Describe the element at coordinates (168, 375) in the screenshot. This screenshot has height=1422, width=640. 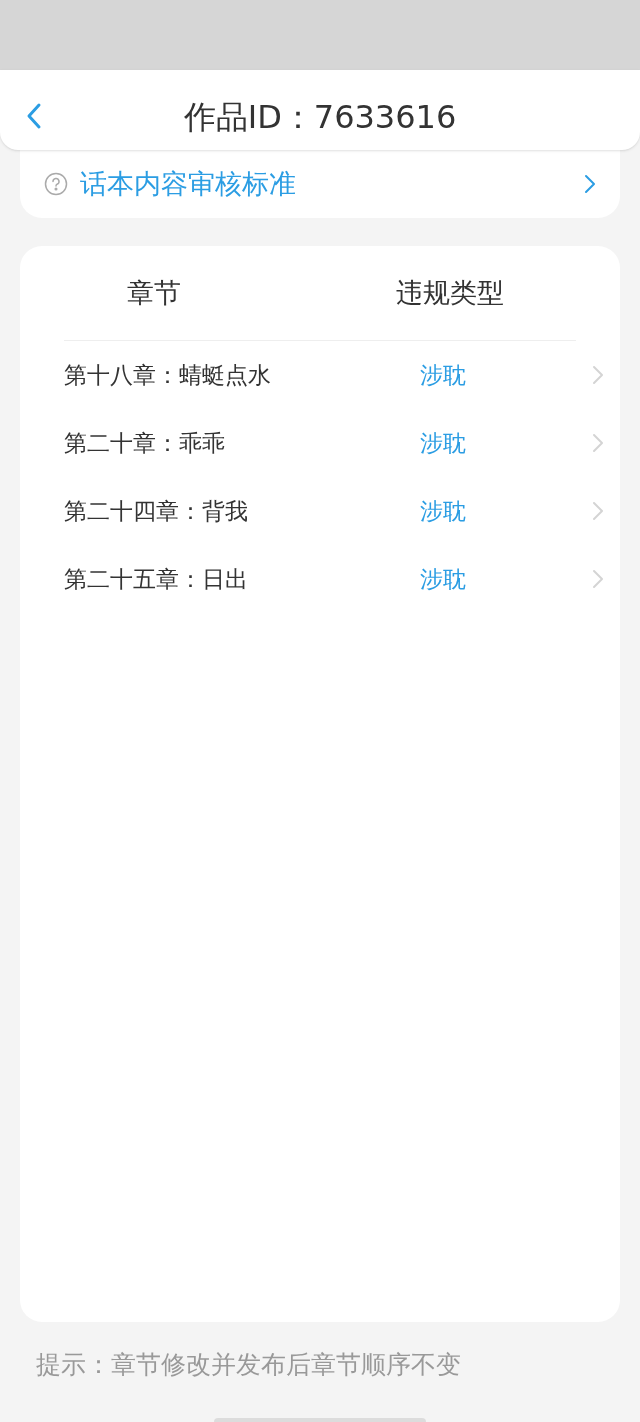
I see `chapter-title: 第十八章：蜻蜓点水` at that location.